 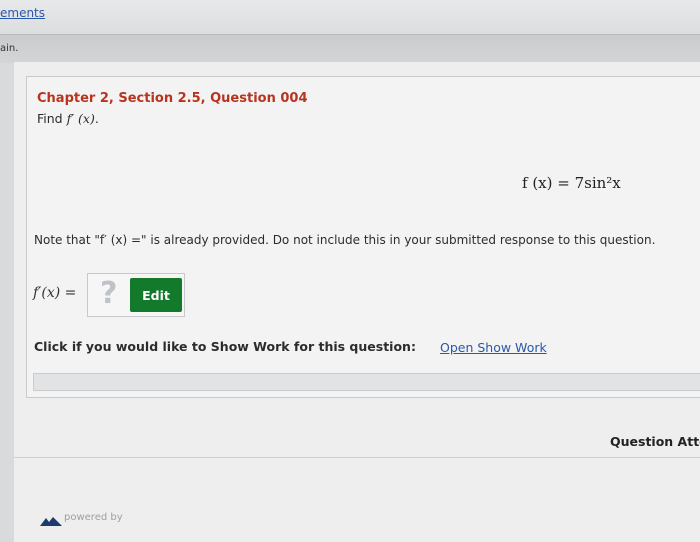 What do you see at coordinates (80, 118) in the screenshot?
I see `find-math: f′ (x)` at bounding box center [80, 118].